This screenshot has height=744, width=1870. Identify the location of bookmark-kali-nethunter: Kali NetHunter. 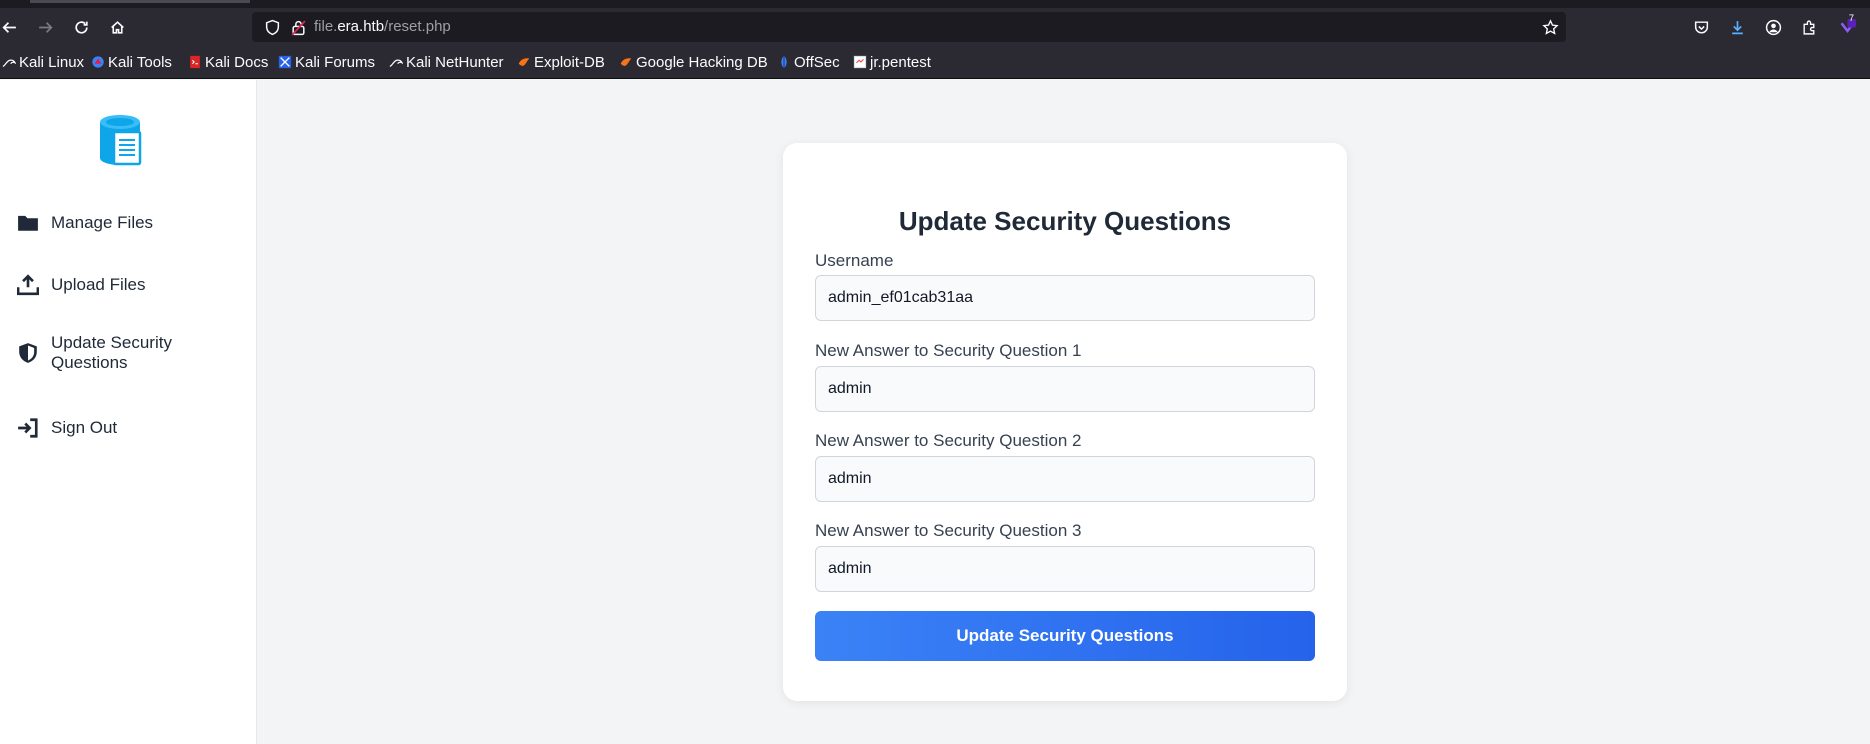
(446, 62).